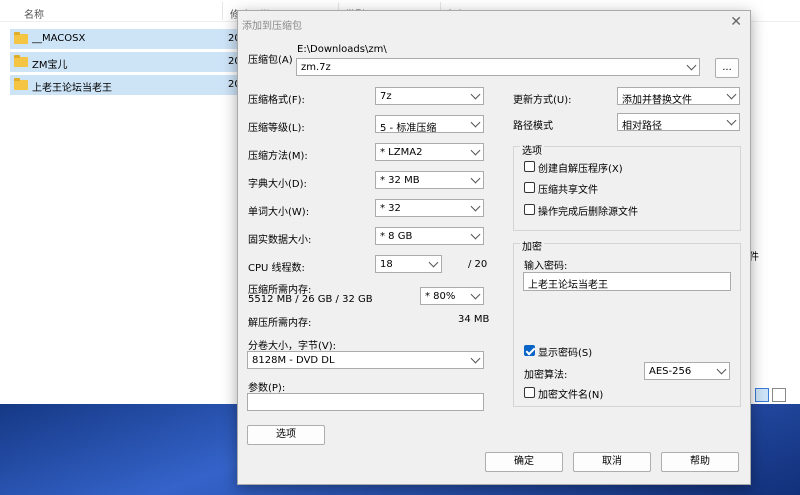 This screenshot has height=495, width=800. Describe the element at coordinates (276, 268) in the screenshot. I see `cpu-label: CPU 线程数:` at that location.